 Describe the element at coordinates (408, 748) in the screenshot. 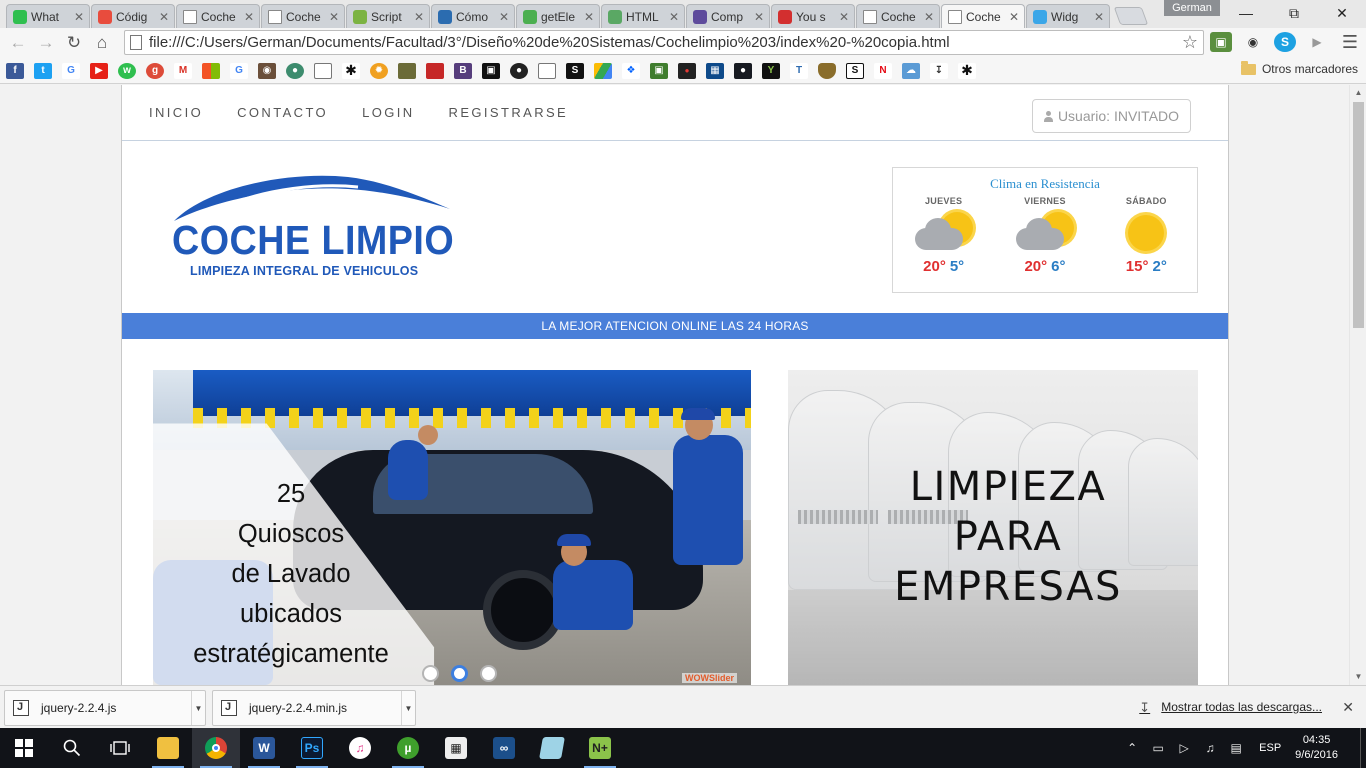

I see `utorrent-icon: µ` at that location.